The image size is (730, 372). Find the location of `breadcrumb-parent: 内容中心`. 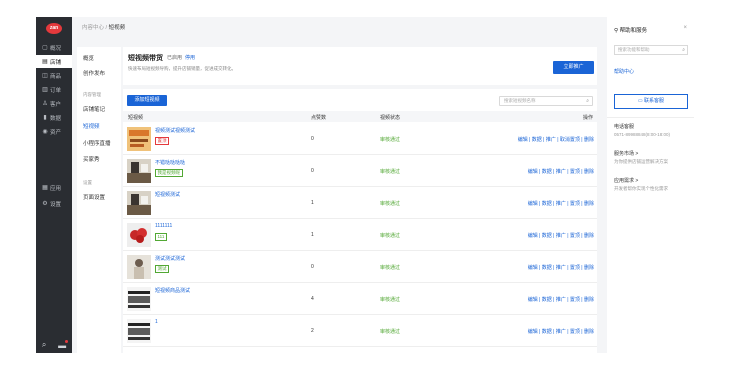

breadcrumb-parent: 内容中心 is located at coordinates (93, 28).